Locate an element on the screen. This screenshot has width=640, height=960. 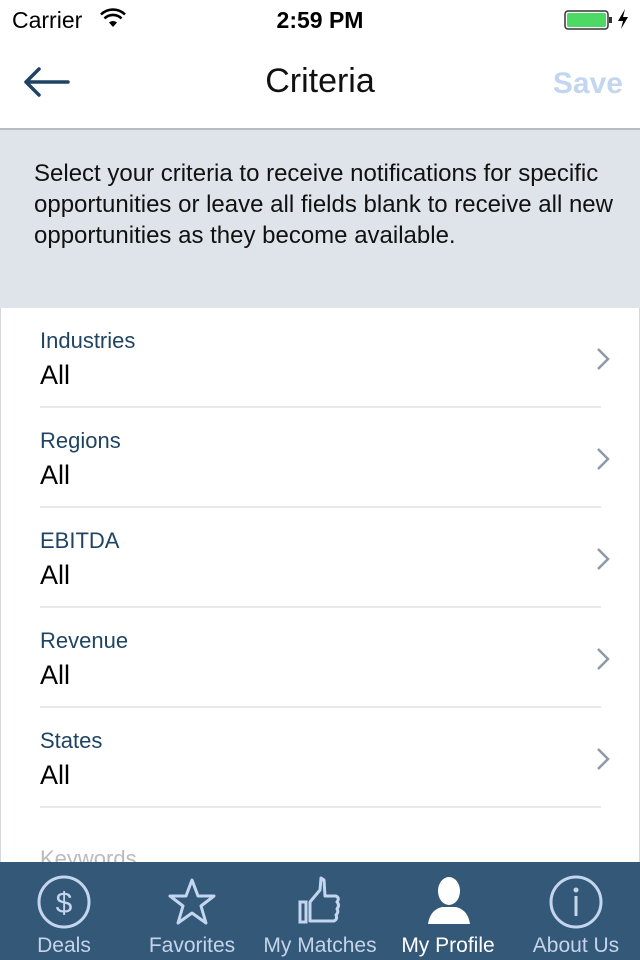
tab-deals: $ Deals is located at coordinates (64, 911).